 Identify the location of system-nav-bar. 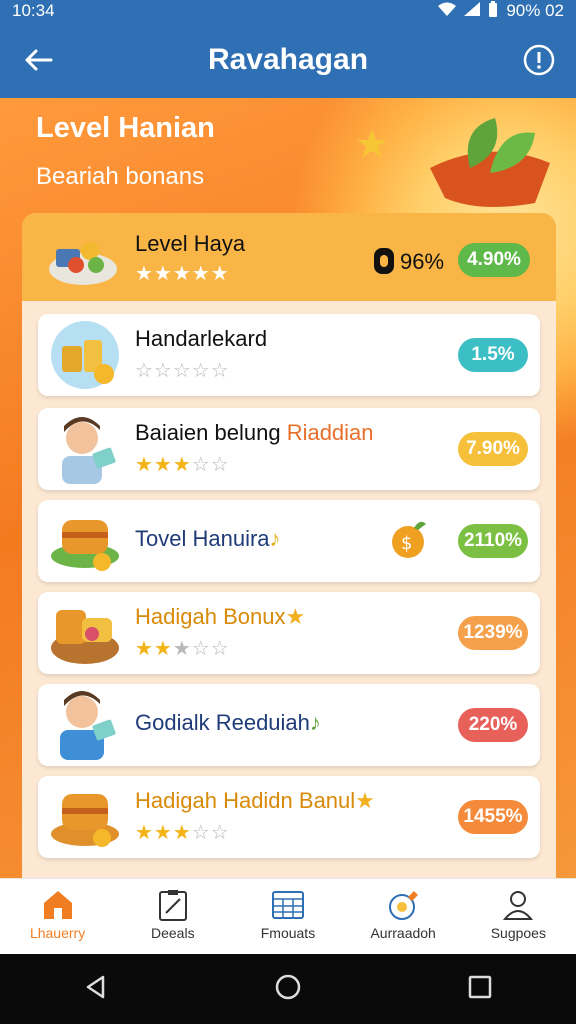
(288, 989).